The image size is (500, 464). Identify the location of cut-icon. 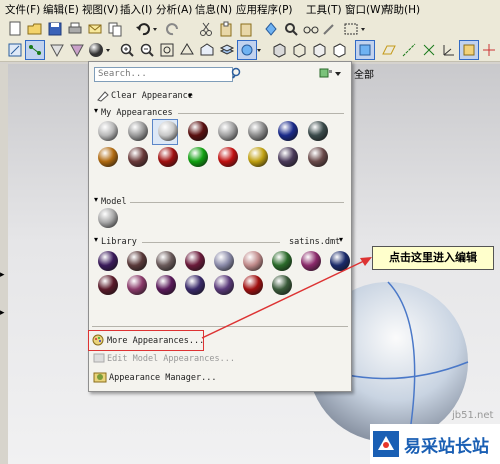
(206, 29).